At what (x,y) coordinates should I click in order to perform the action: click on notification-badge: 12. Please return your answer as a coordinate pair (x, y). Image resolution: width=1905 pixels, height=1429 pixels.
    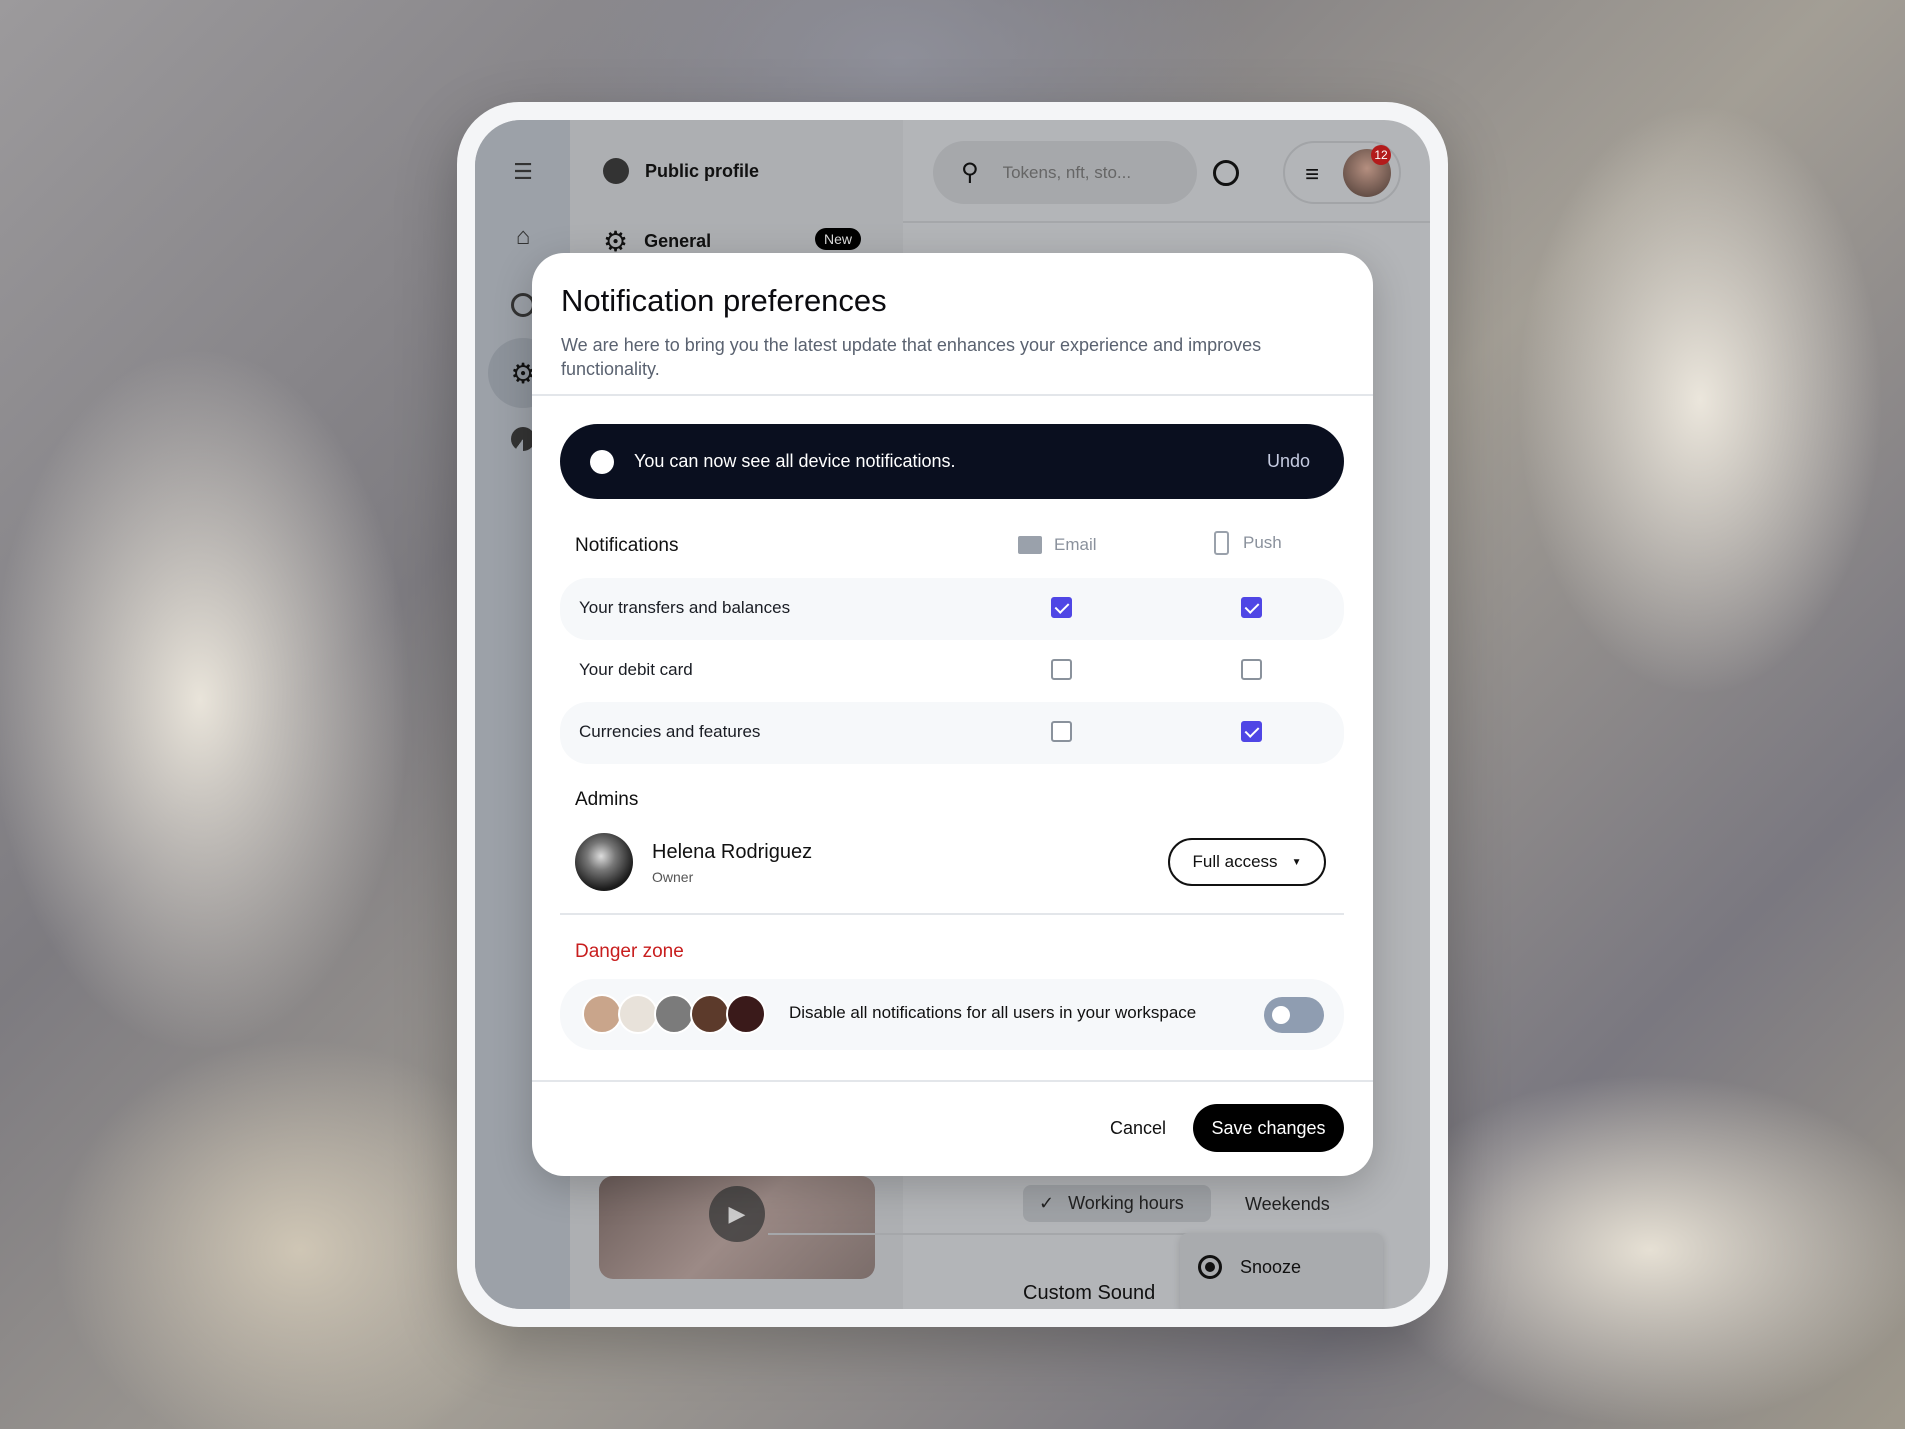
    Looking at the image, I should click on (1381, 155).